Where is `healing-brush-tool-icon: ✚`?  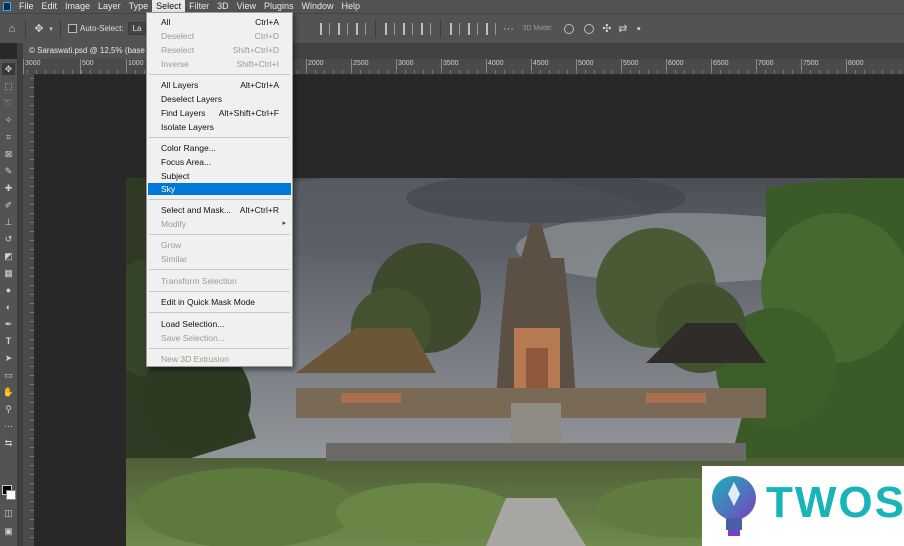
healing-brush-tool-icon: ✚ is located at coordinates (8, 188).